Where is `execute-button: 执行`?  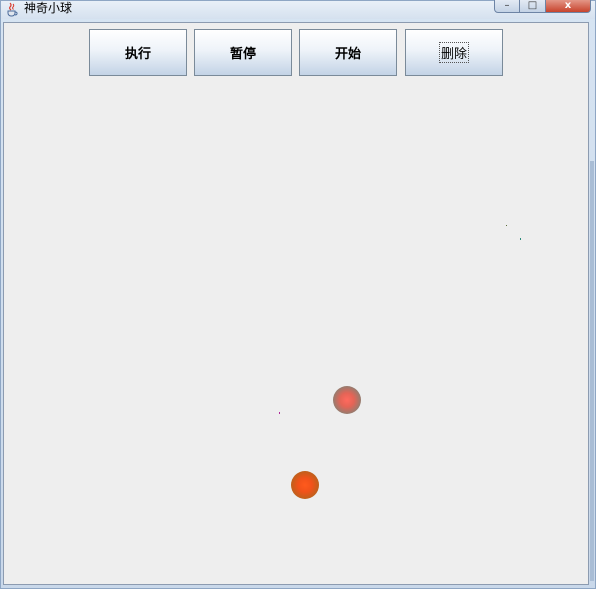
execute-button: 执行 is located at coordinates (138, 52).